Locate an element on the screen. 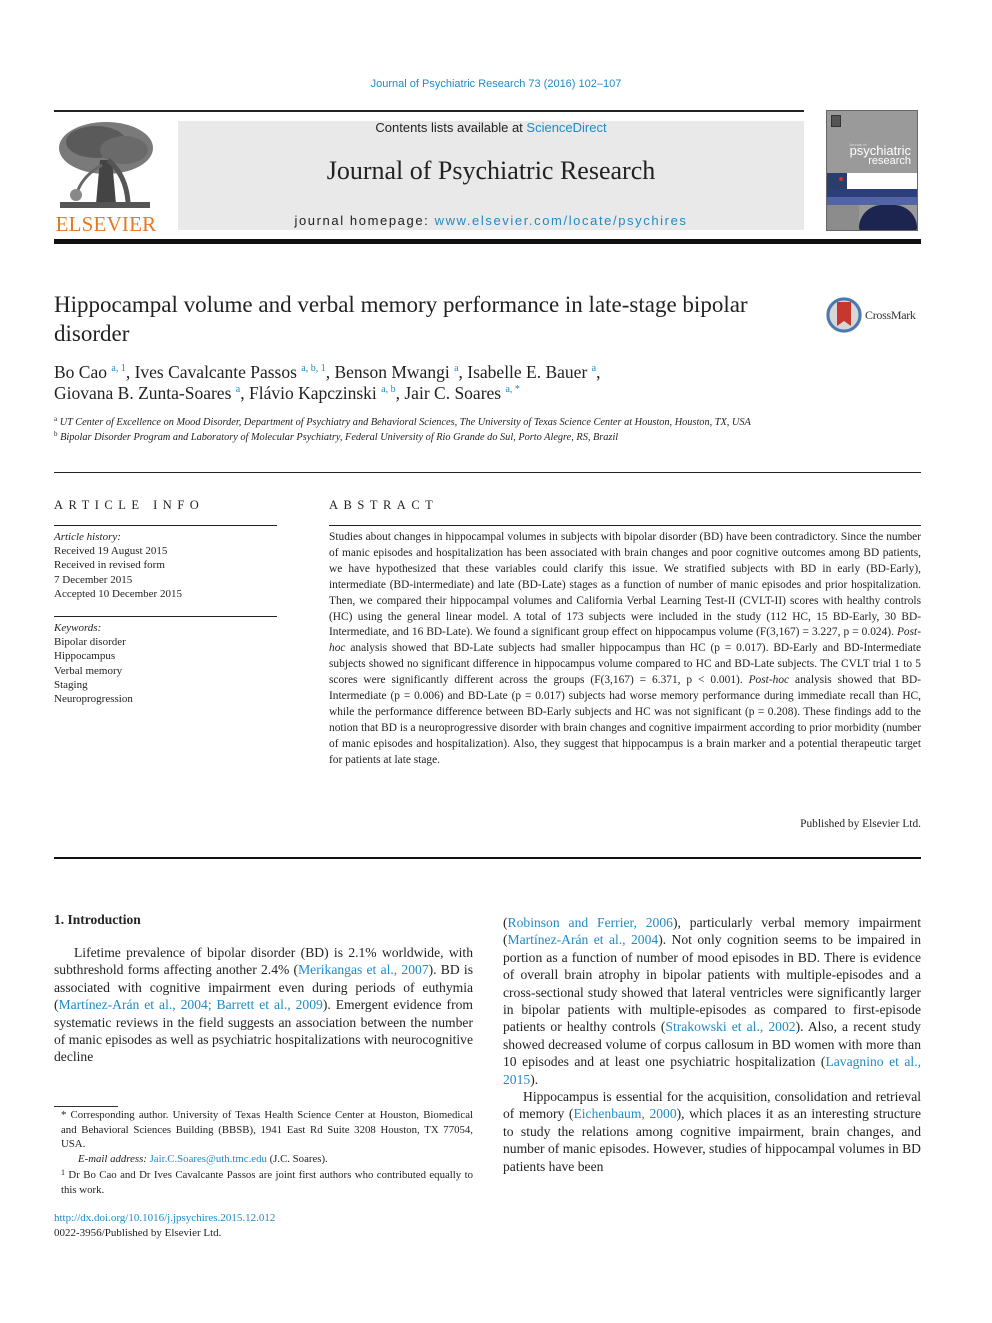  elsevier-tree-icon is located at coordinates (105, 166).